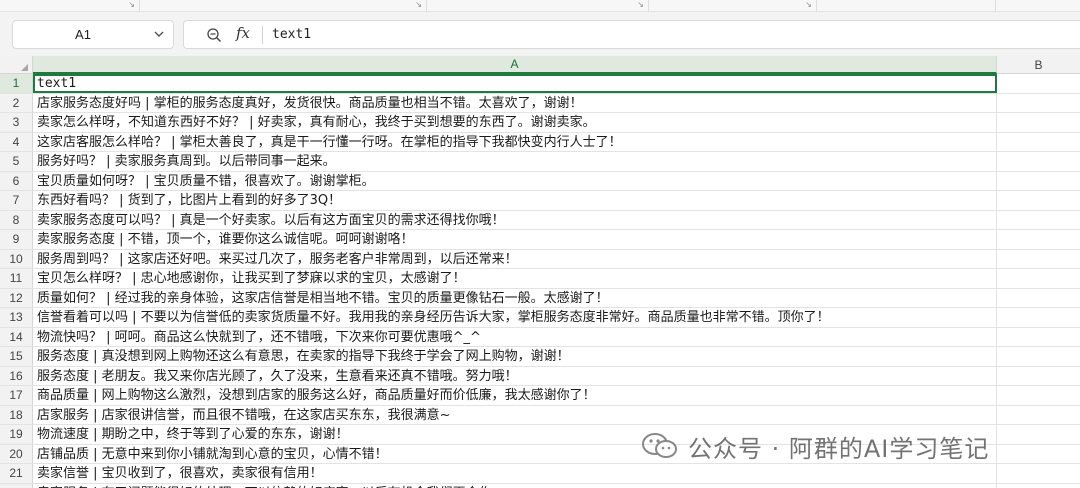 The height and width of the screenshot is (488, 1080). I want to click on cell: 卖家信誉 | 宝贝收到了，很喜欢，卖家很有信用！, so click(515, 473).